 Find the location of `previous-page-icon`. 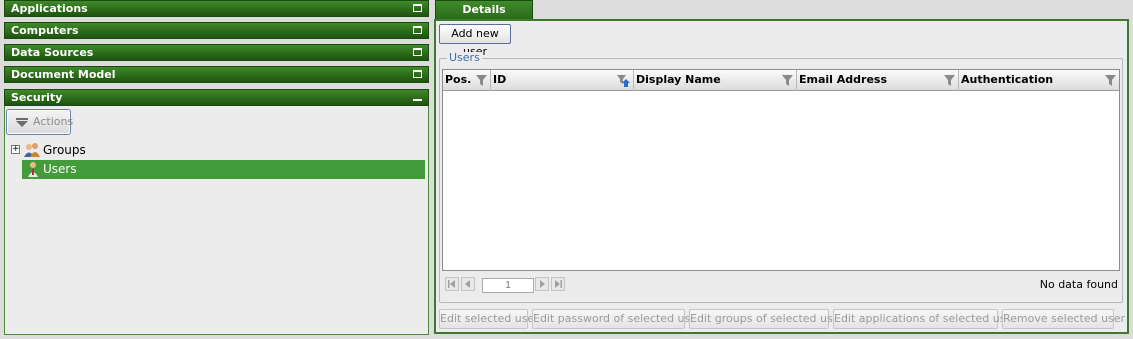

previous-page-icon is located at coordinates (467, 284).